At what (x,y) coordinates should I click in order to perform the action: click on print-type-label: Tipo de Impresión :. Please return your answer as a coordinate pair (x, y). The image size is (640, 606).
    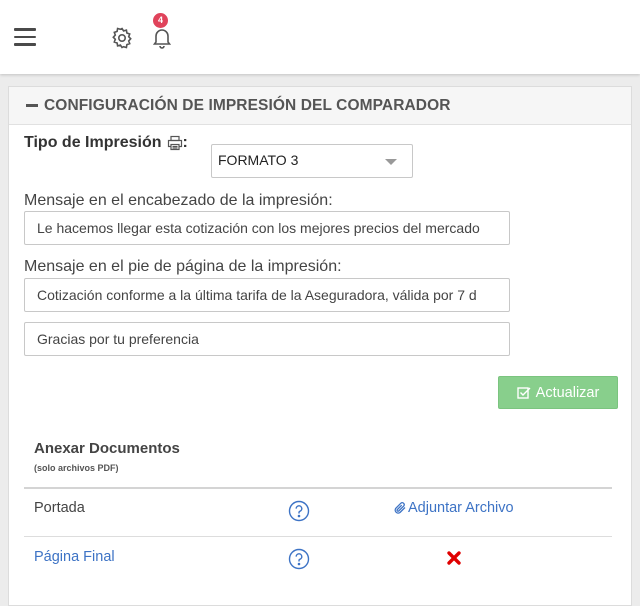
    Looking at the image, I should click on (106, 143).